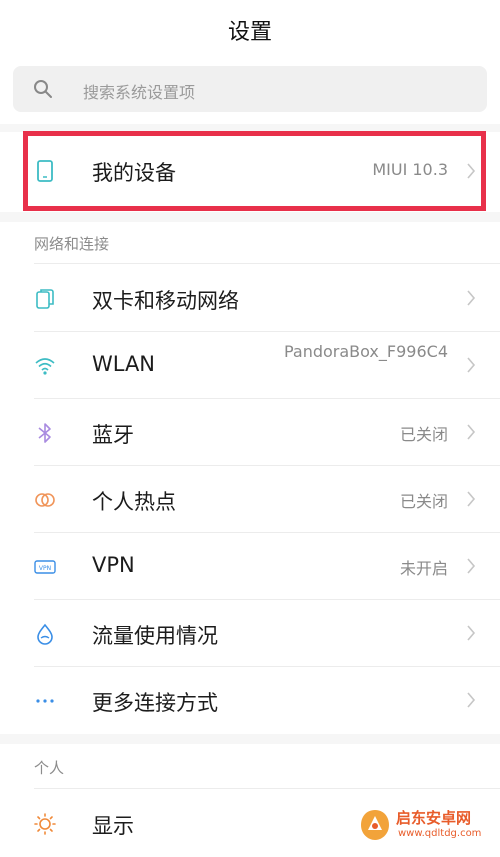 This screenshot has height=857, width=500. I want to click on bluetooth-icon, so click(44, 433).